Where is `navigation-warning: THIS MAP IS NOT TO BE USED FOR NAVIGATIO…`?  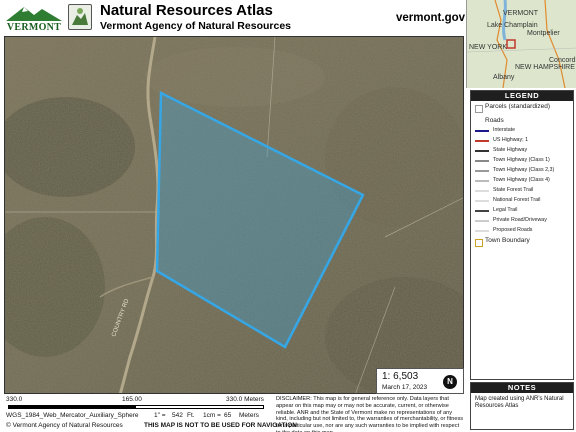 navigation-warning: THIS MAP IS NOT TO BE USED FOR NAVIGATIO… is located at coordinates (221, 425).